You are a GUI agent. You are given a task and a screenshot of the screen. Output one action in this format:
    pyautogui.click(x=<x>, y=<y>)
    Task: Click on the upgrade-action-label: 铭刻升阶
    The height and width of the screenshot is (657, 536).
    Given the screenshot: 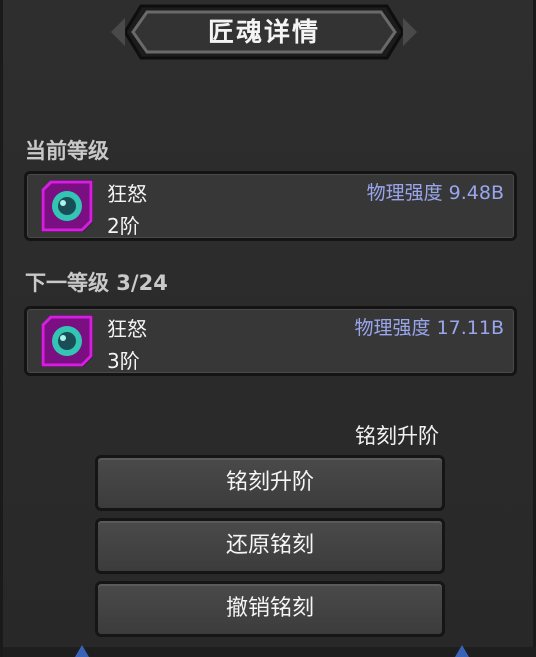 What is the action you would take?
    pyautogui.click(x=397, y=436)
    